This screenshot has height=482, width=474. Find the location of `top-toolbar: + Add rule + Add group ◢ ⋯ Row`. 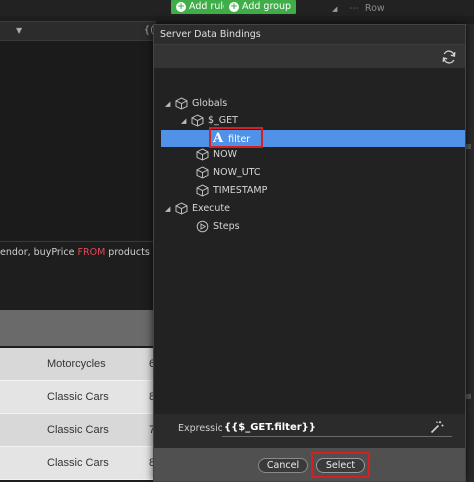

top-toolbar: + Add rule + Add group ◢ ⋯ Row is located at coordinates (237, 8).